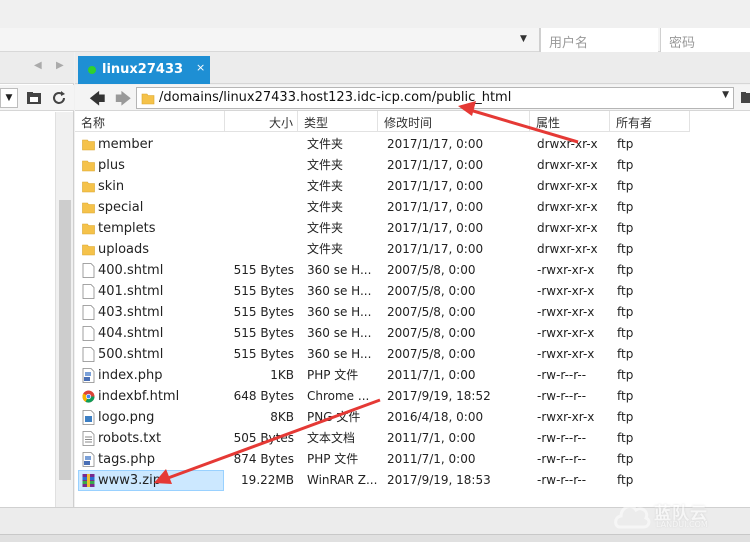 Image resolution: width=750 pixels, height=542 pixels. Describe the element at coordinates (130, 375) in the screenshot. I see `file-name: index.php` at that location.